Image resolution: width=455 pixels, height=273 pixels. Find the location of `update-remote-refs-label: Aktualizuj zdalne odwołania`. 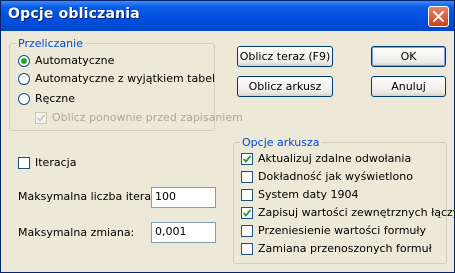

update-remote-refs-label: Aktualizuj zdalne odwołania is located at coordinates (335, 158).